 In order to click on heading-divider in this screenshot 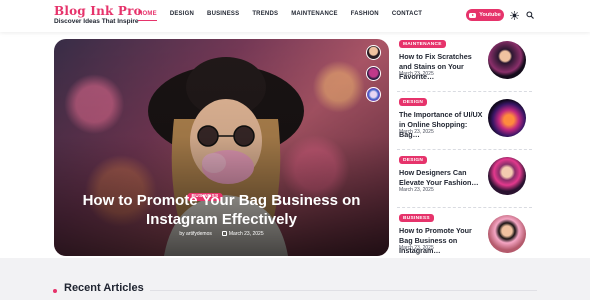, I will do `click(343, 290)`.